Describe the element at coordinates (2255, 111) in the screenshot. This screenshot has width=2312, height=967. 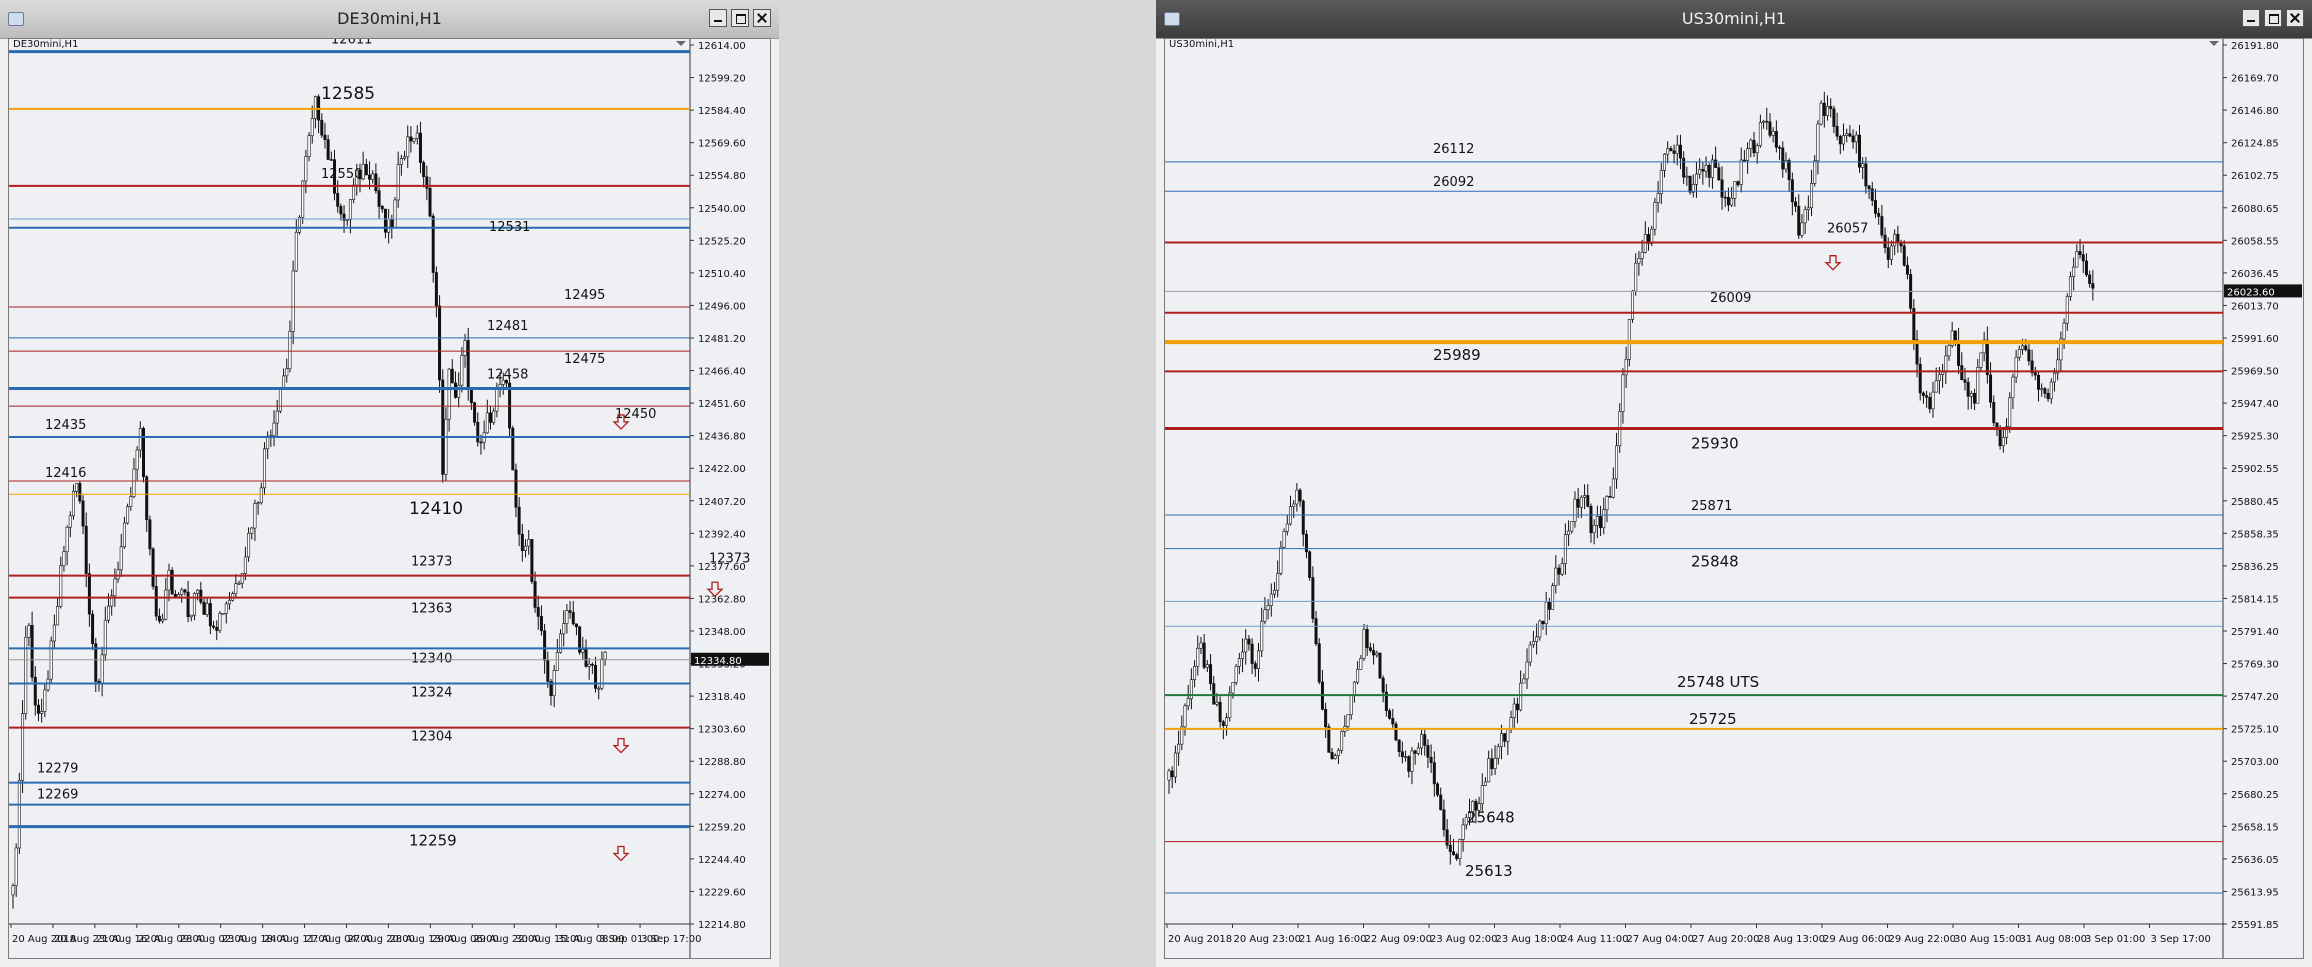
I see `y-tick-label: 26146.80` at that location.